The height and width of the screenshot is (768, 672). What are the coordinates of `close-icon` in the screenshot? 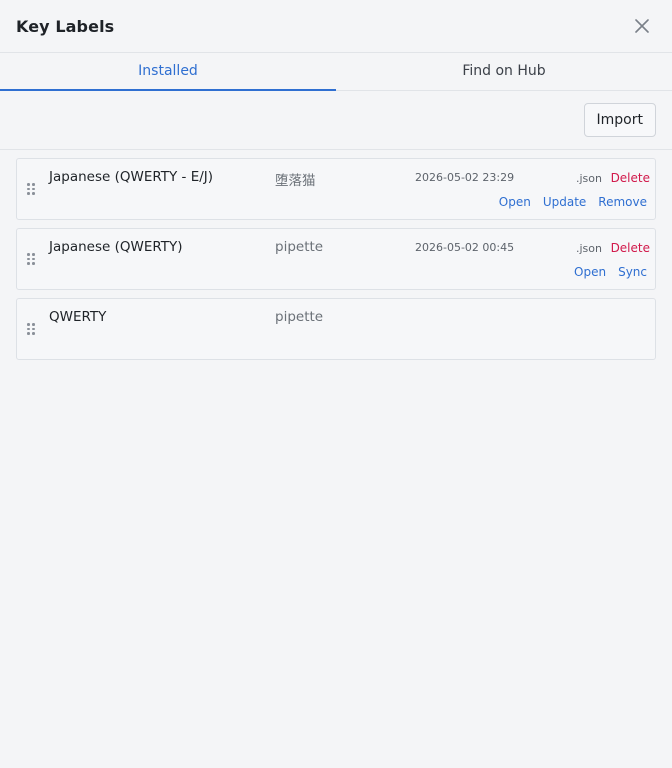 It's located at (642, 26).